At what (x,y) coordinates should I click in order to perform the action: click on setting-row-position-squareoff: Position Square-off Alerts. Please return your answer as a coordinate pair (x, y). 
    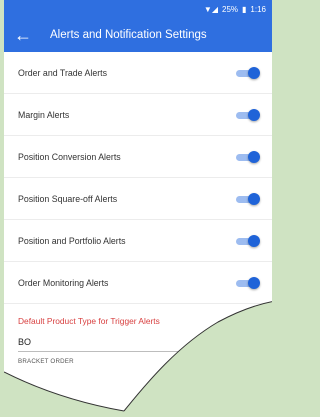
    Looking at the image, I should click on (138, 199).